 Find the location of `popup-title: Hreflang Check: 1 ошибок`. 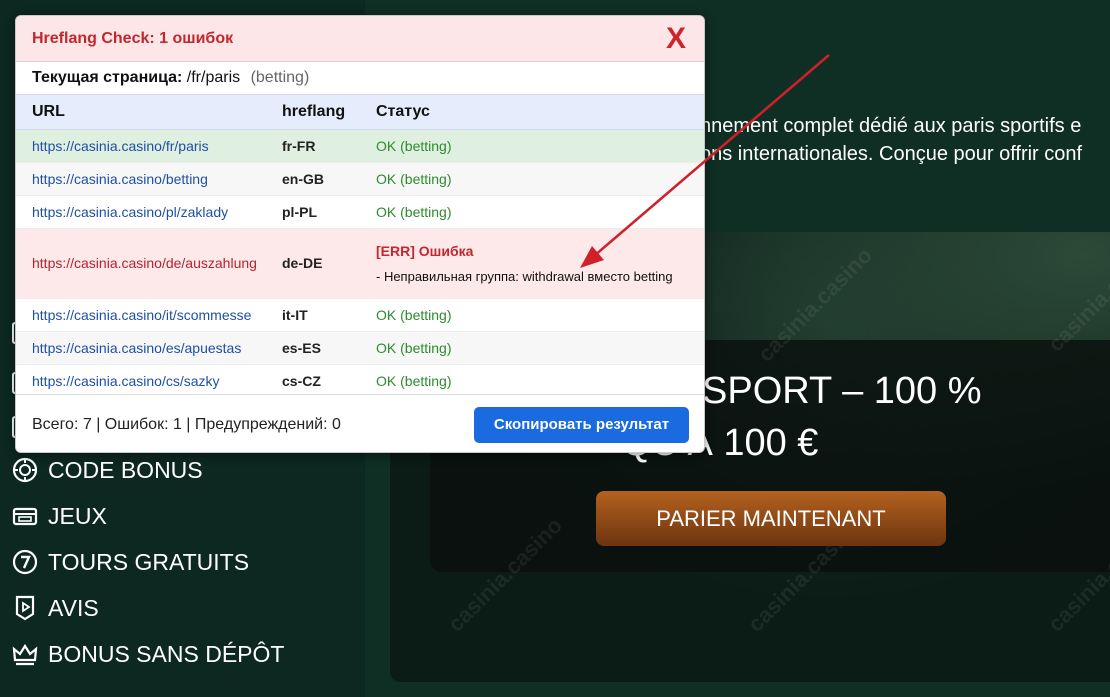

popup-title: Hreflang Check: 1 ошибок is located at coordinates (133, 38).